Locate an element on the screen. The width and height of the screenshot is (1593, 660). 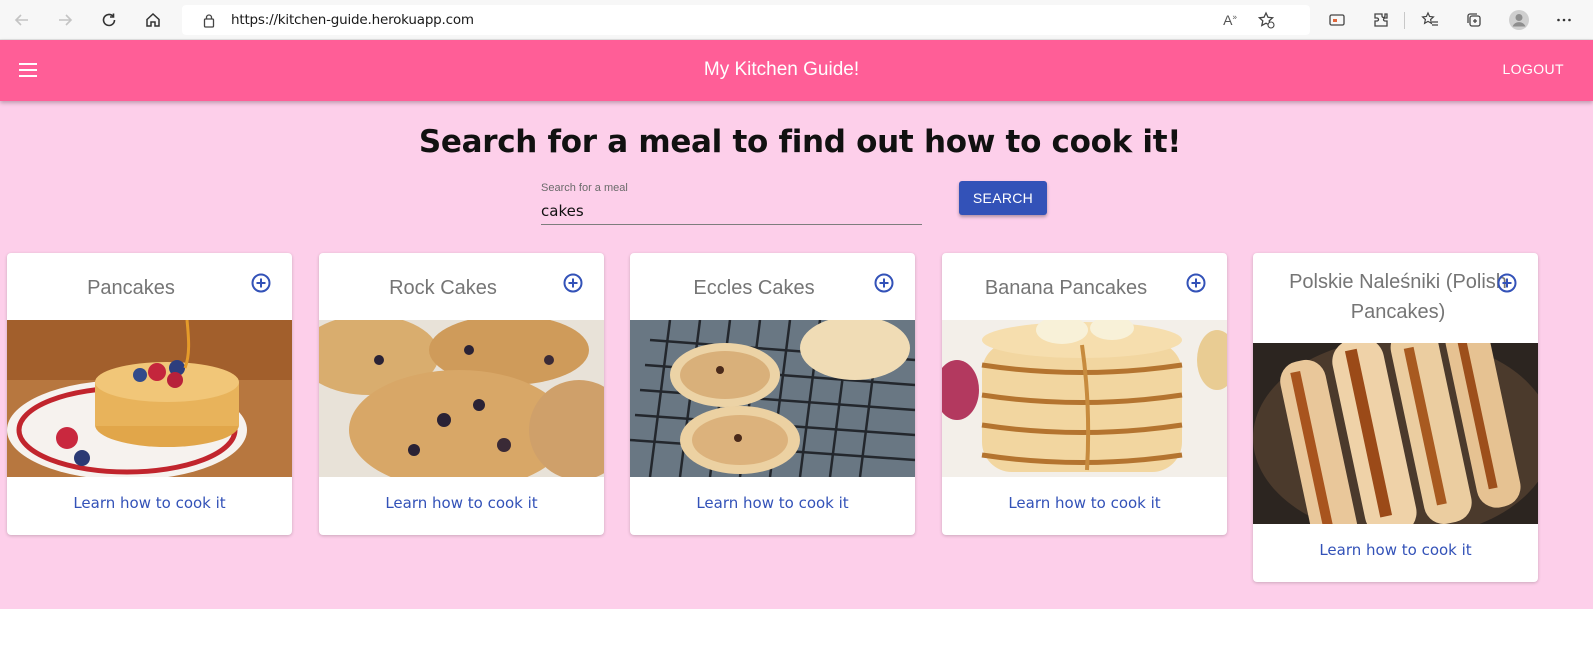
meal-card: Pancakes Learn how to cook it is located at coordinates (149, 394).